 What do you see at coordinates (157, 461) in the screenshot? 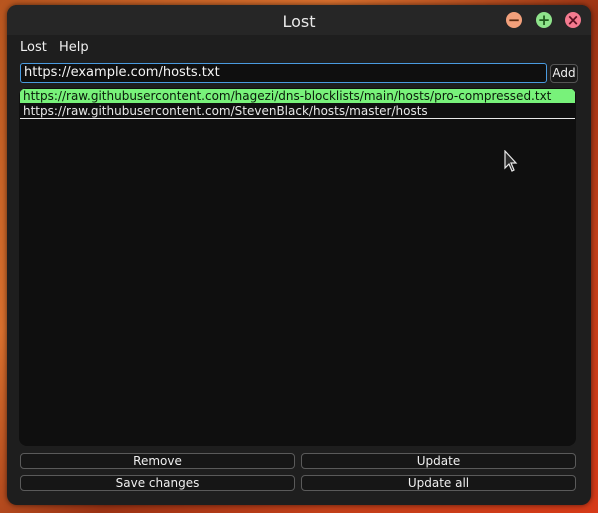
I see `remove-button: Remove` at bounding box center [157, 461].